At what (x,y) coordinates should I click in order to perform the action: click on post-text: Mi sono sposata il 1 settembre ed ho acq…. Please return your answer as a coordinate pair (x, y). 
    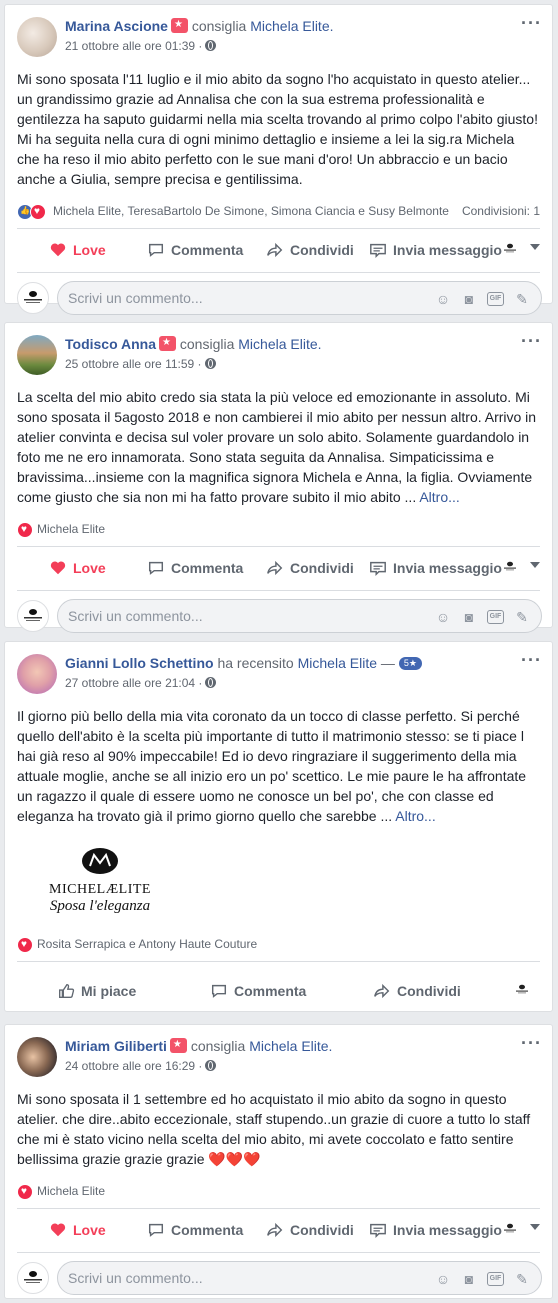
    Looking at the image, I should click on (274, 1129).